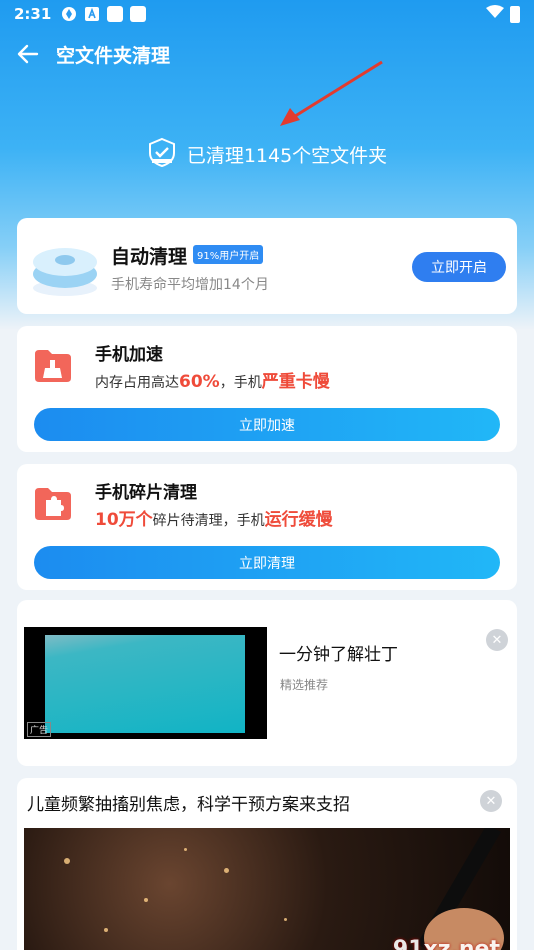 This screenshot has width=534, height=950. Describe the element at coordinates (65, 271) in the screenshot. I see `robot-vacuum-icon` at that location.